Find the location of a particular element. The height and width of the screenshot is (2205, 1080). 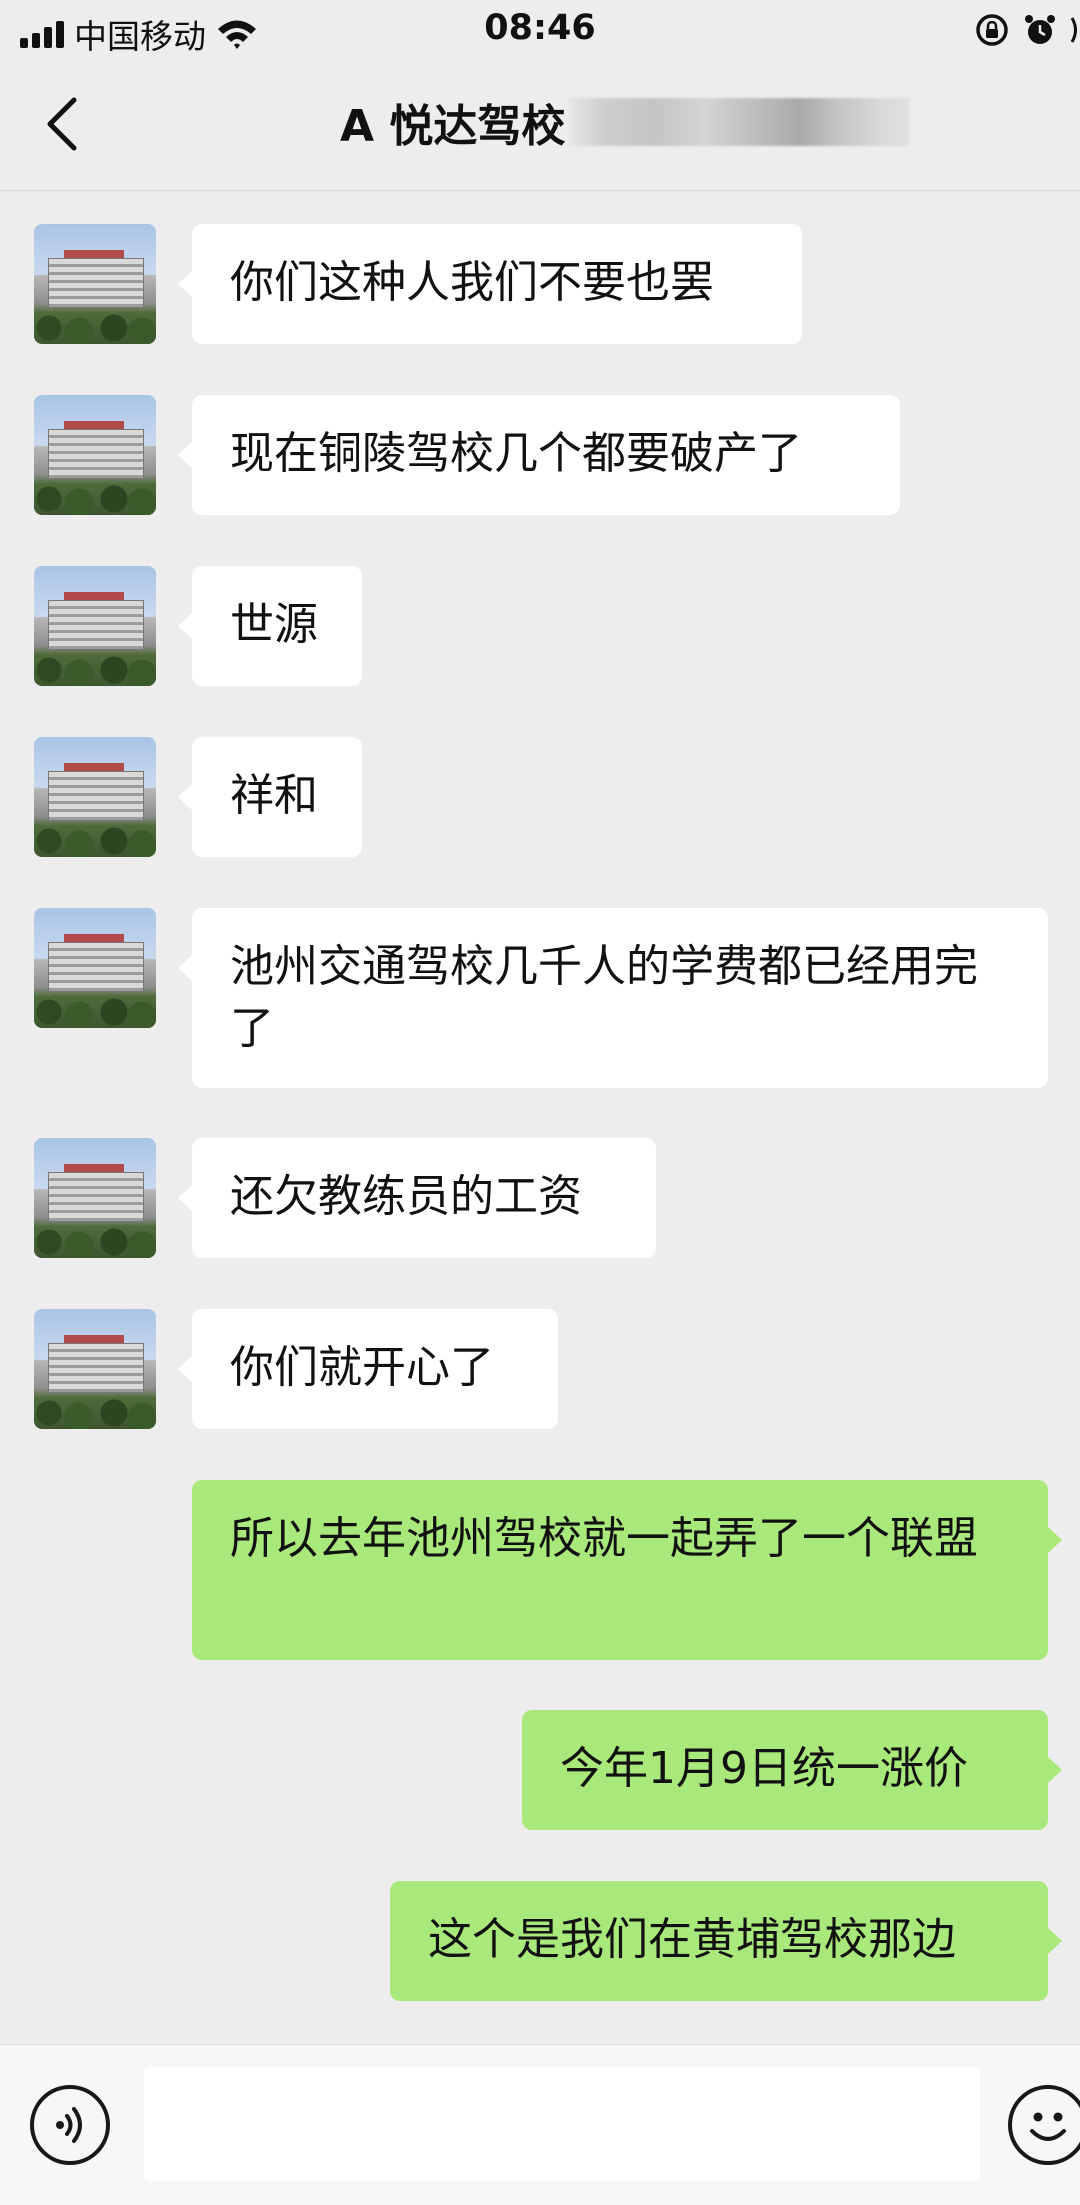

message-bubble-outgoing: 这个是我们在黄埔驾校那边 is located at coordinates (726, 1941).